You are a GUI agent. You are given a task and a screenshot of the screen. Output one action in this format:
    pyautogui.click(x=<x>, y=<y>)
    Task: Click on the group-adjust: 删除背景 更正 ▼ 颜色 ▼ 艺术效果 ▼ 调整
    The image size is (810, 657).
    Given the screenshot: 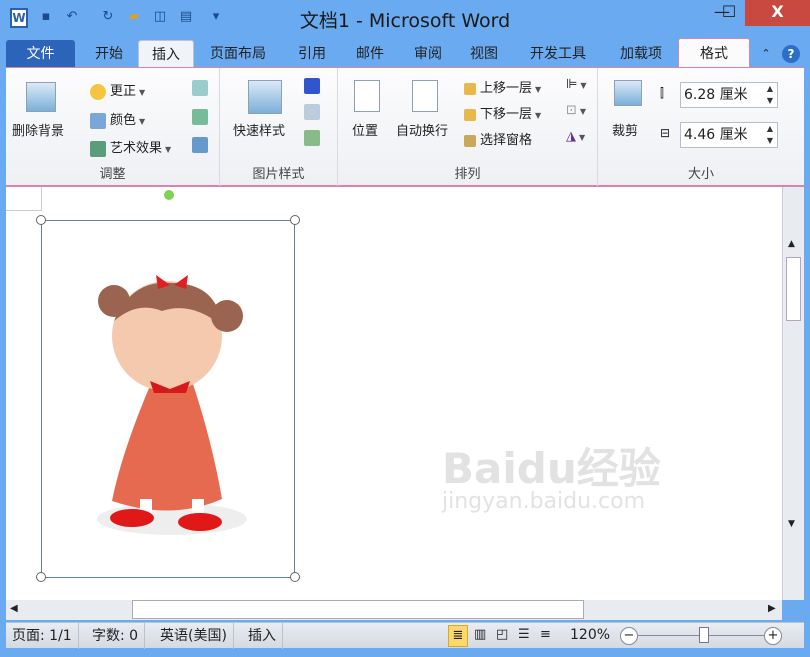 What is the action you would take?
    pyautogui.click(x=113, y=127)
    